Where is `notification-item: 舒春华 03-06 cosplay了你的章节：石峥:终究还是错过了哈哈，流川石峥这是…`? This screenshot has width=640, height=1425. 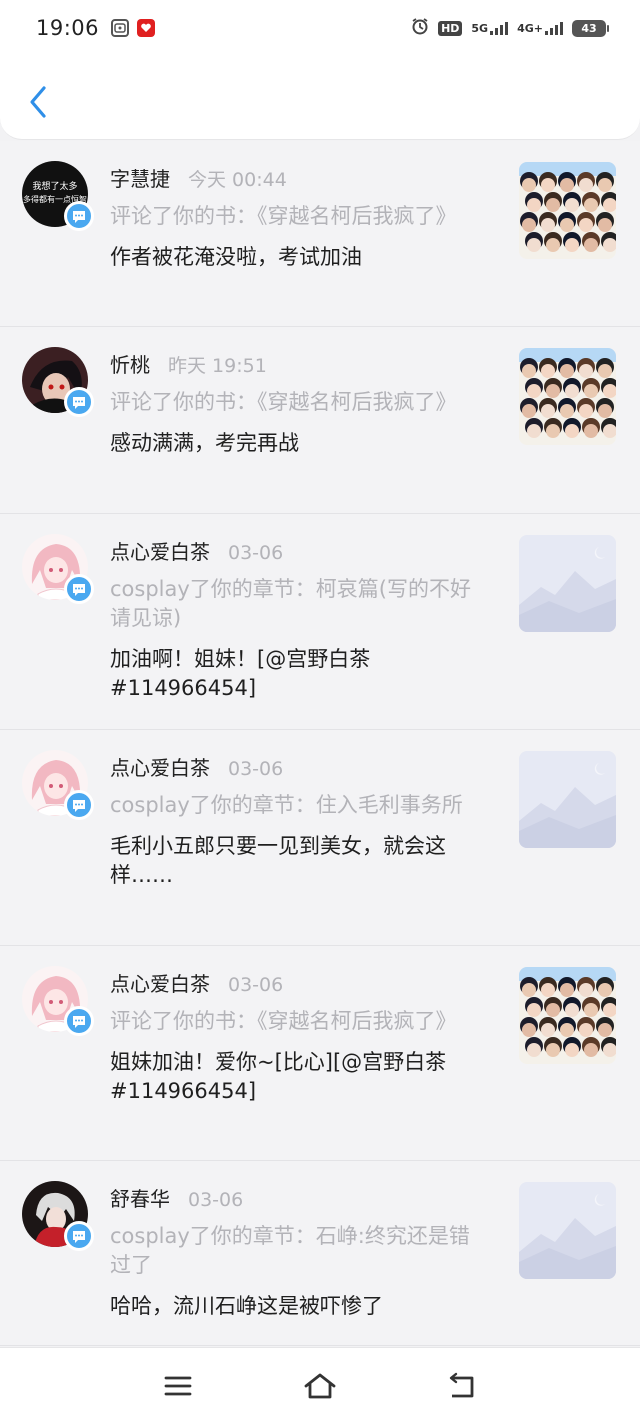 notification-item: 舒春华 03-06 cosplay了你的章节：石峥:终究还是错过了哈哈，流川石峥这是… is located at coordinates (320, 1253).